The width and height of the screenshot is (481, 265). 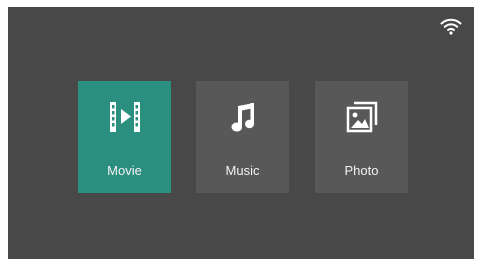 What do you see at coordinates (451, 26) in the screenshot?
I see `wifi-icon` at bounding box center [451, 26].